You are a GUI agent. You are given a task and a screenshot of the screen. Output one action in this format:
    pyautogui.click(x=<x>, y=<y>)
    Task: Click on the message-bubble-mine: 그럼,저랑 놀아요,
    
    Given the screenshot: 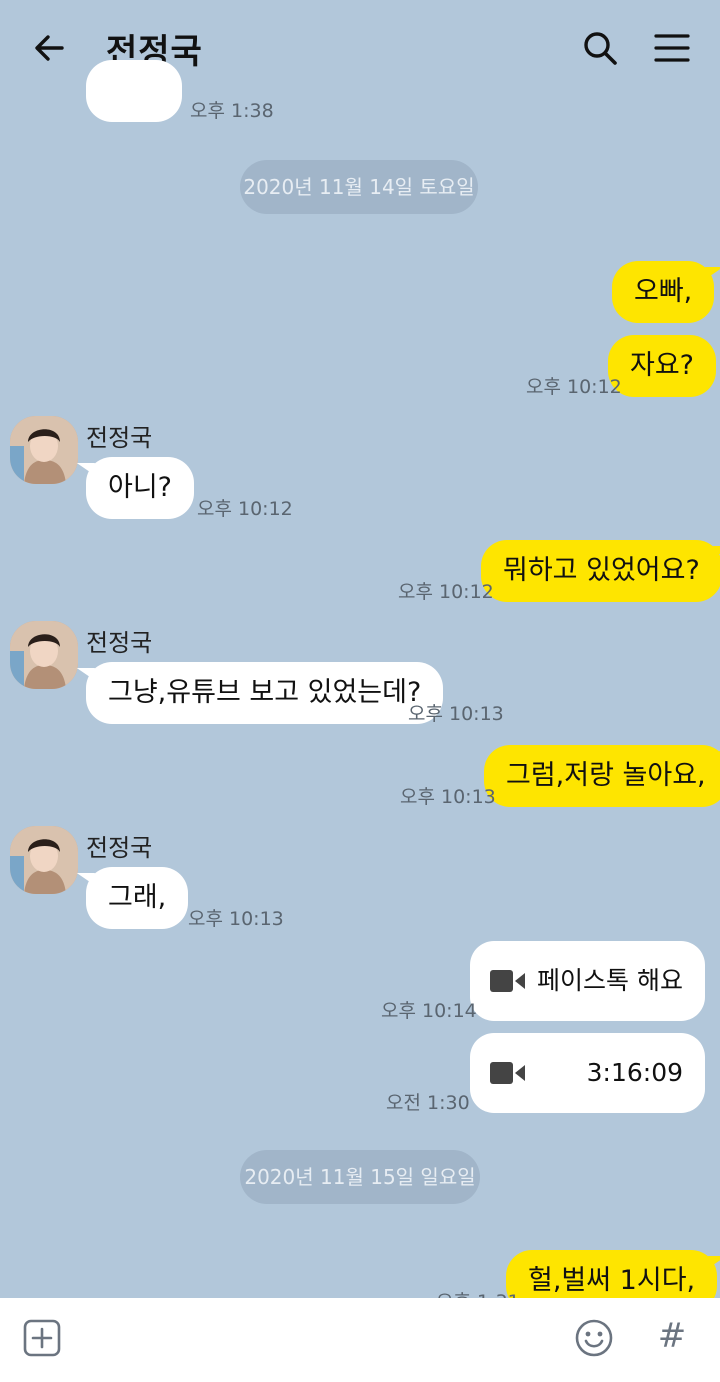 What is the action you would take?
    pyautogui.click(x=602, y=776)
    